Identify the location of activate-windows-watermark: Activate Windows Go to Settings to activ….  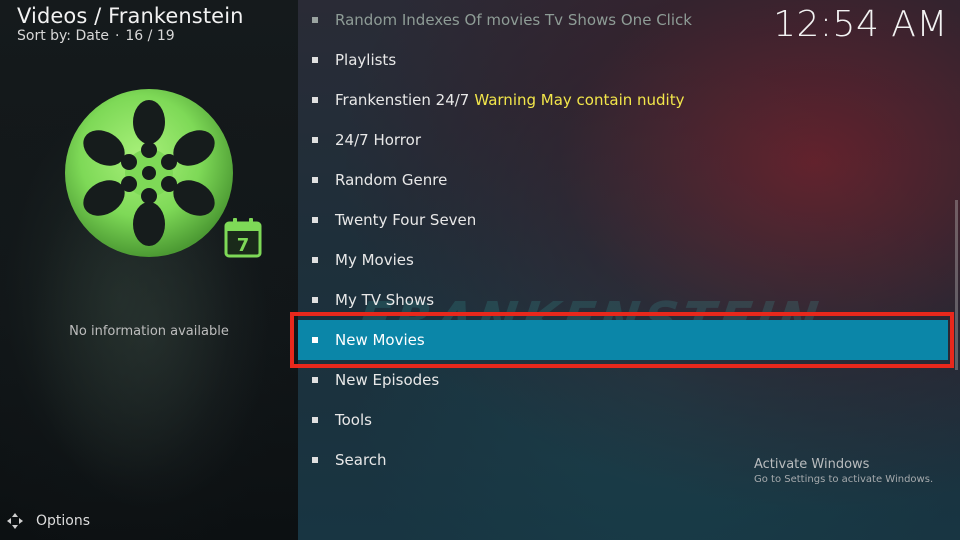
(854, 471).